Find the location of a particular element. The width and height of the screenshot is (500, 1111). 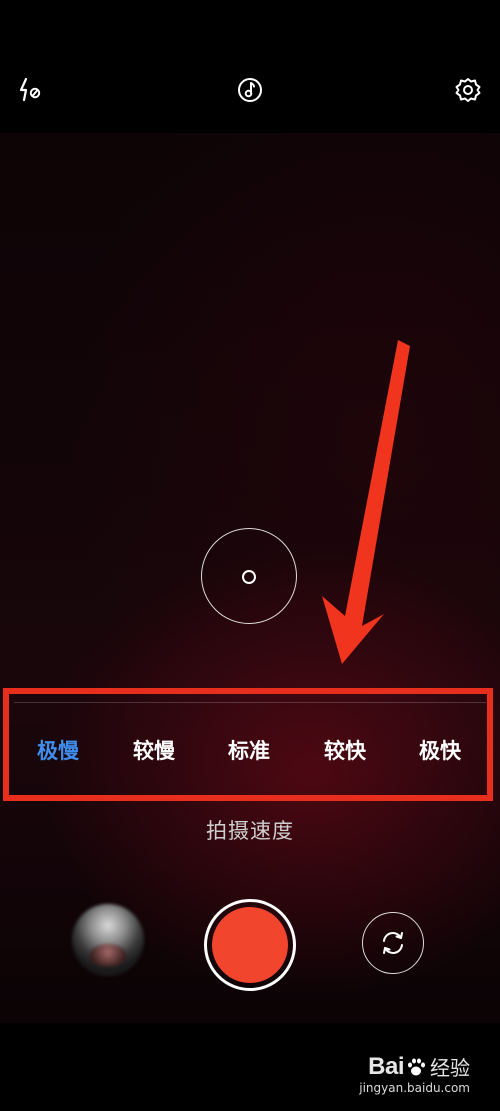

watermark-url: jingyan.baidu.com is located at coordinates (414, 1088).